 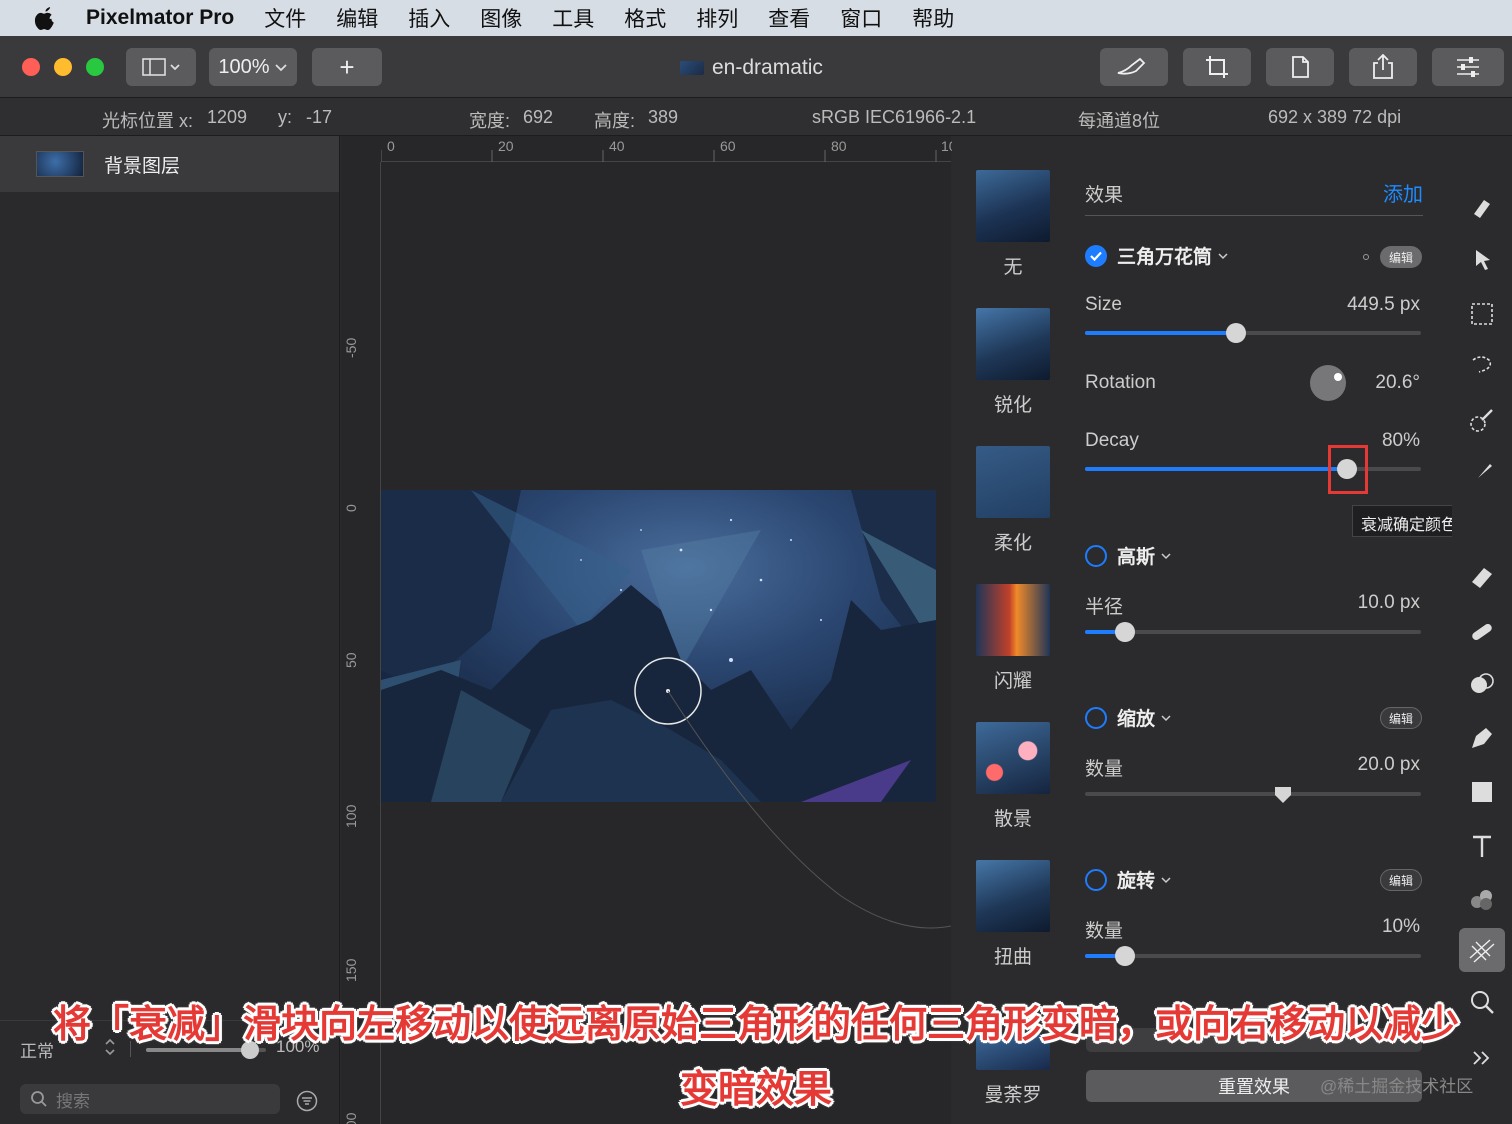 I want to click on crop-icon, so click(x=1217, y=67).